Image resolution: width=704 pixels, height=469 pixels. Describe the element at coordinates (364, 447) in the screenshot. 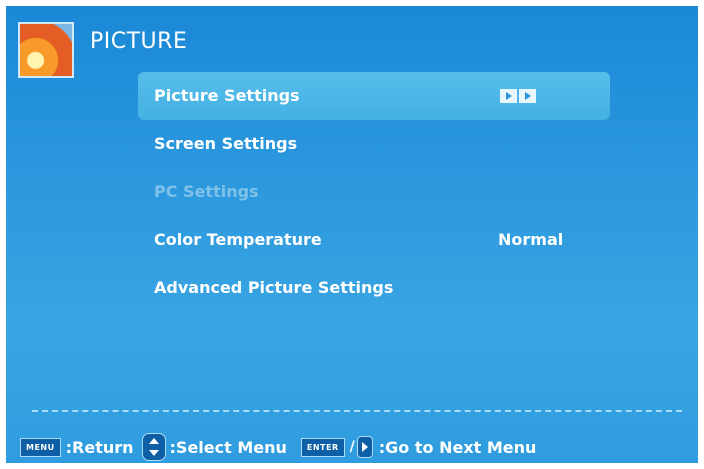

I see `right-key-icon` at that location.